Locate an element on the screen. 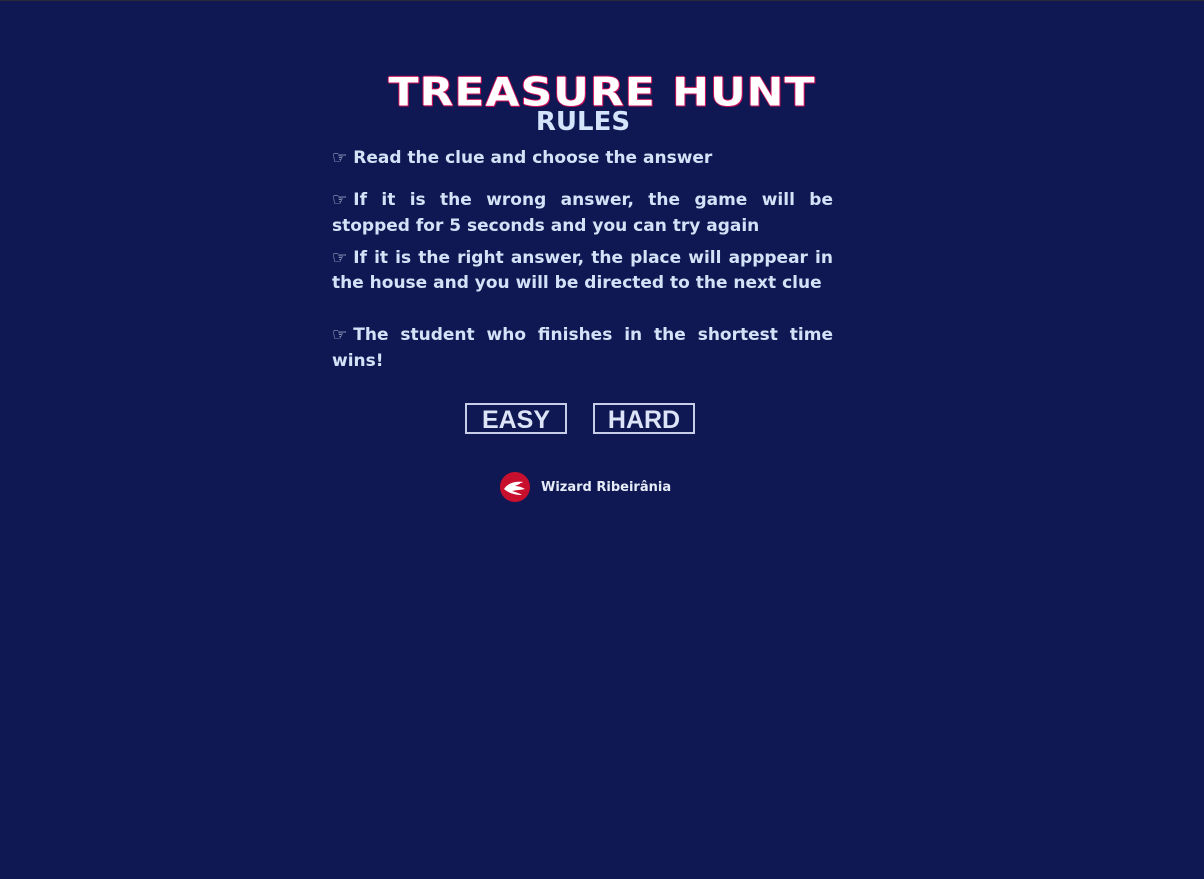 The height and width of the screenshot is (879, 1204). footer-brand: Wizard Ribeirânia is located at coordinates (610, 487).